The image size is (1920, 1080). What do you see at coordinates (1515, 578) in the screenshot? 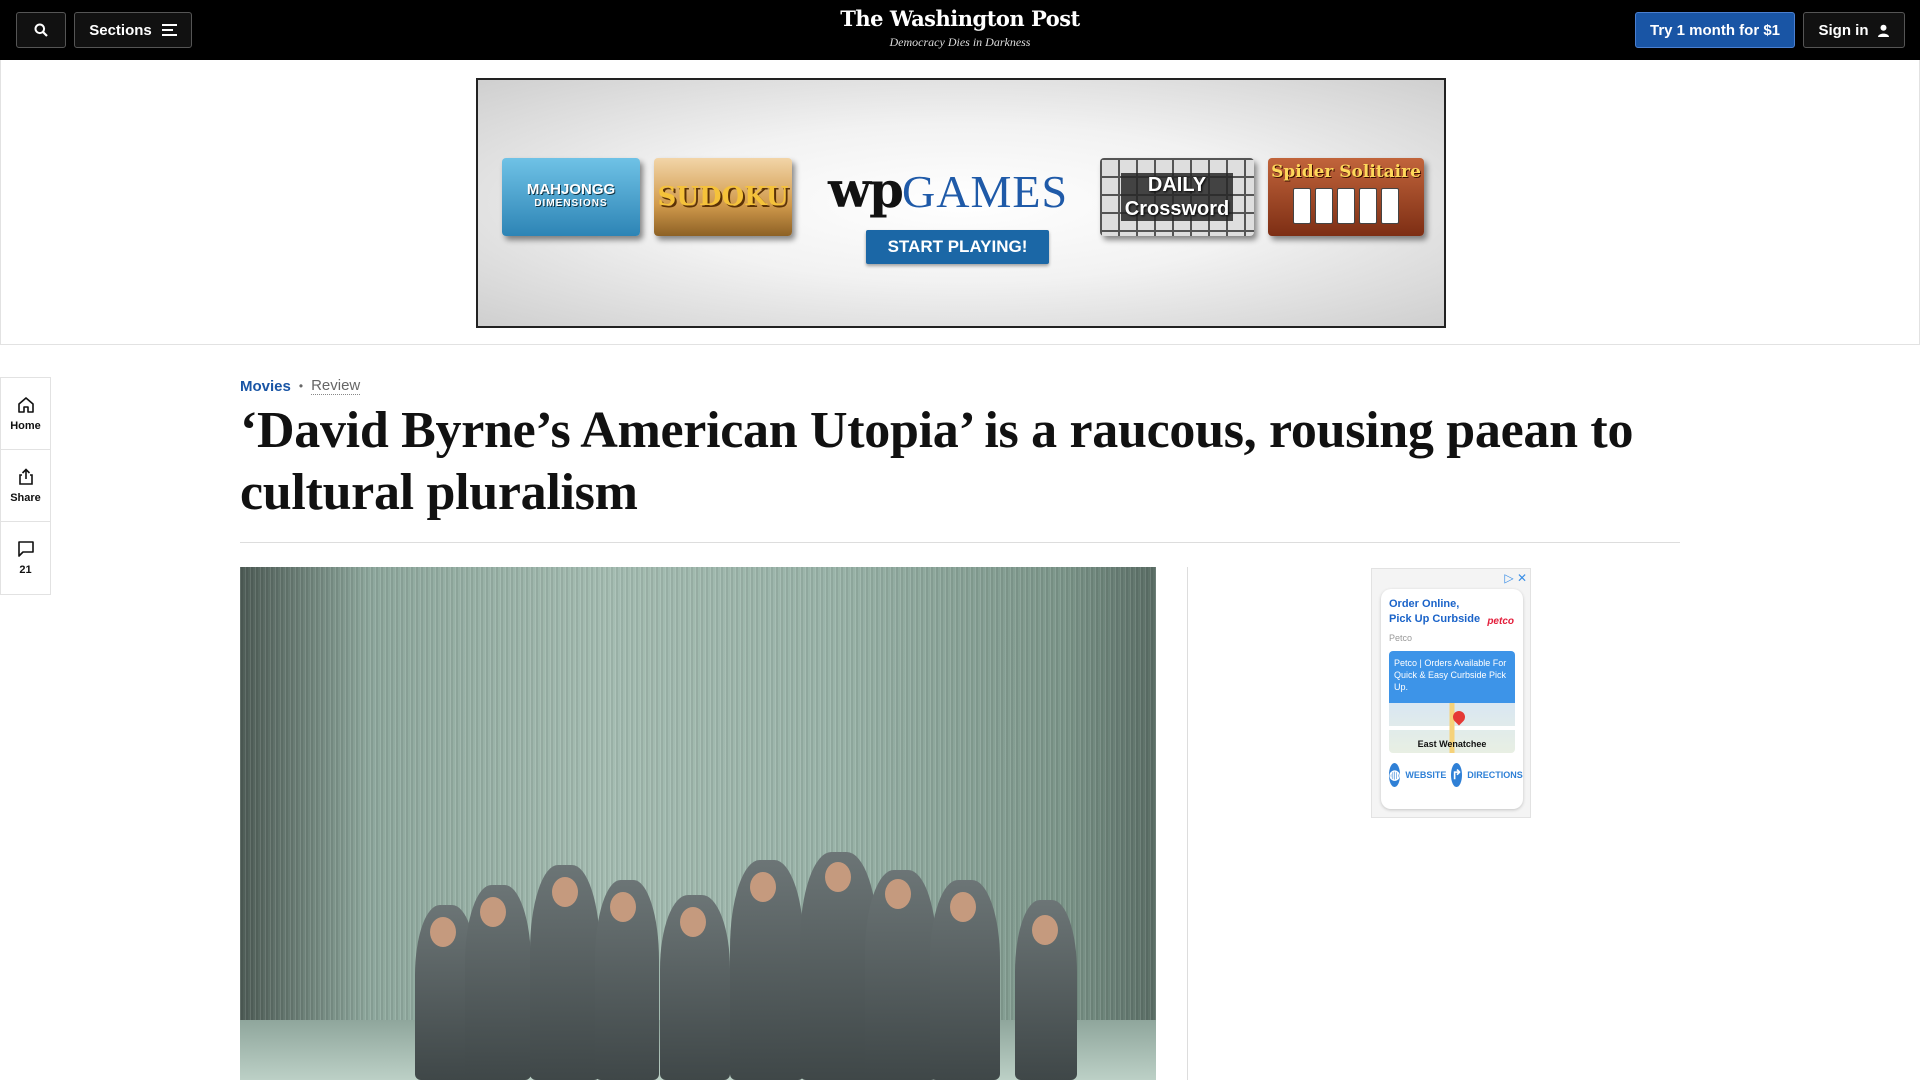
I see `adchoices-icon: ▷ ✕` at bounding box center [1515, 578].